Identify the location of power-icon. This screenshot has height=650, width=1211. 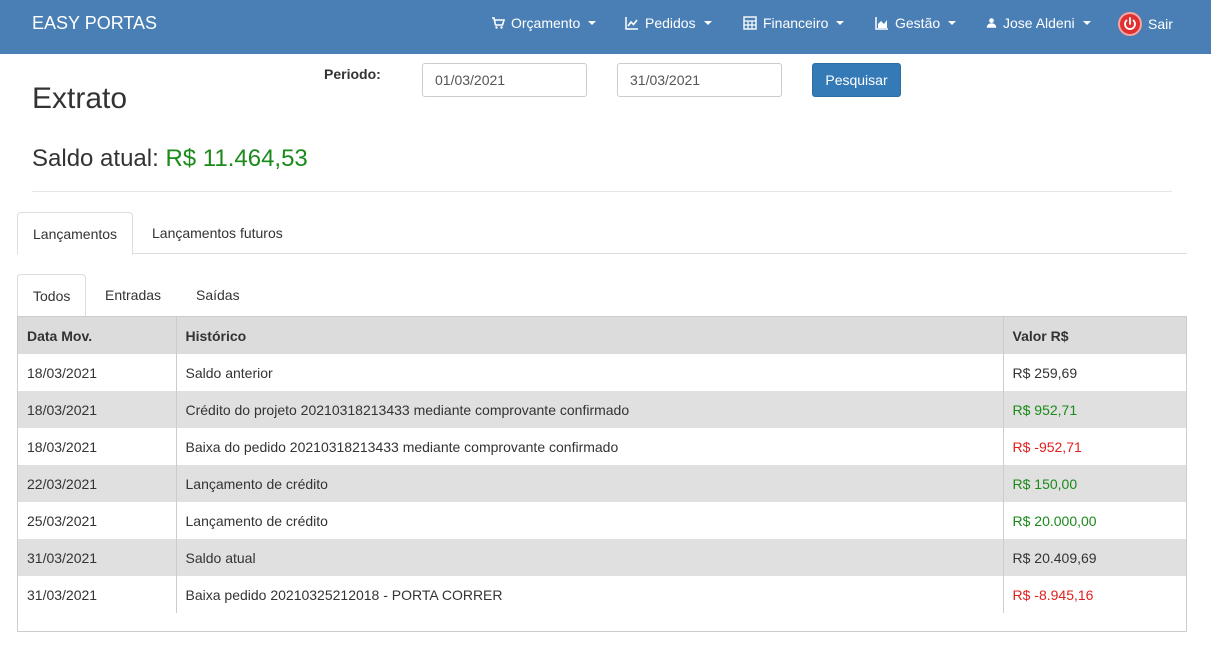
(1130, 24).